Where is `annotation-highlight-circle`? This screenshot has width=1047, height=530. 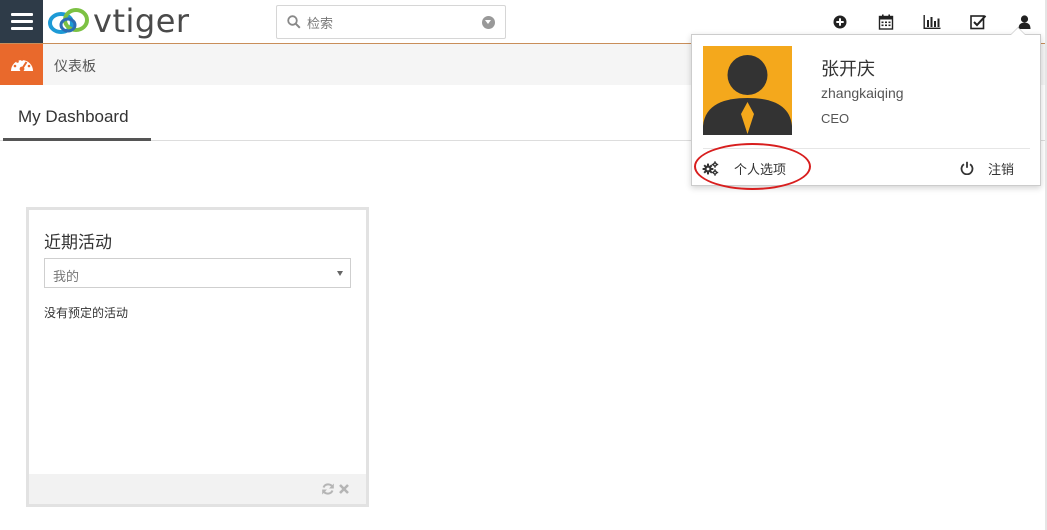
annotation-highlight-circle is located at coordinates (752, 166).